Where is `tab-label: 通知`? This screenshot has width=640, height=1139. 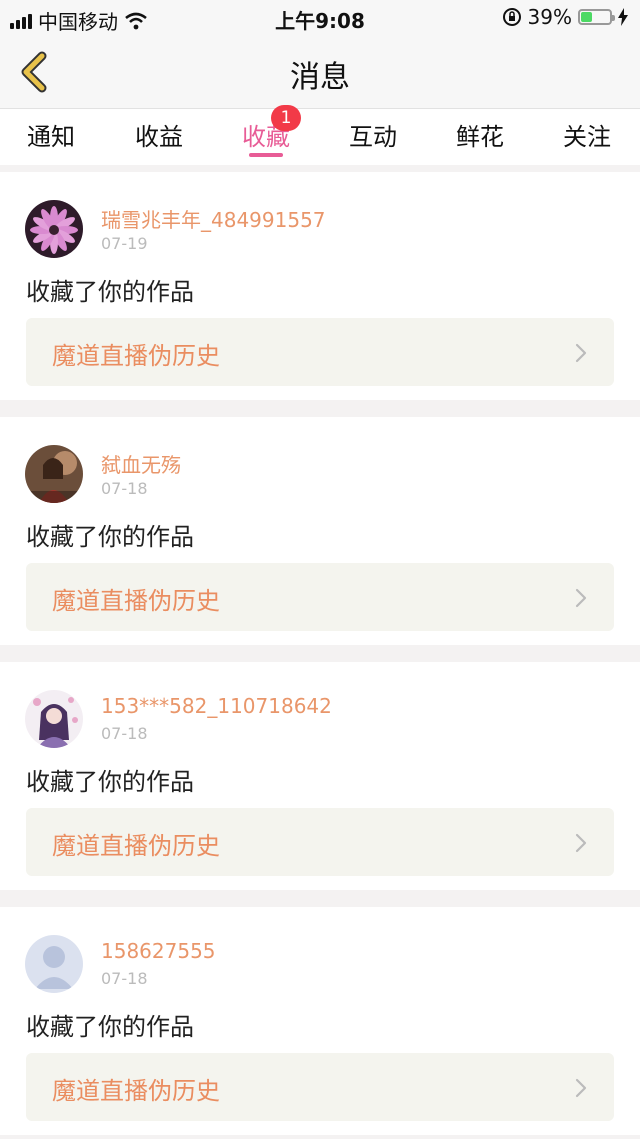
tab-label: 通知 is located at coordinates (51, 137).